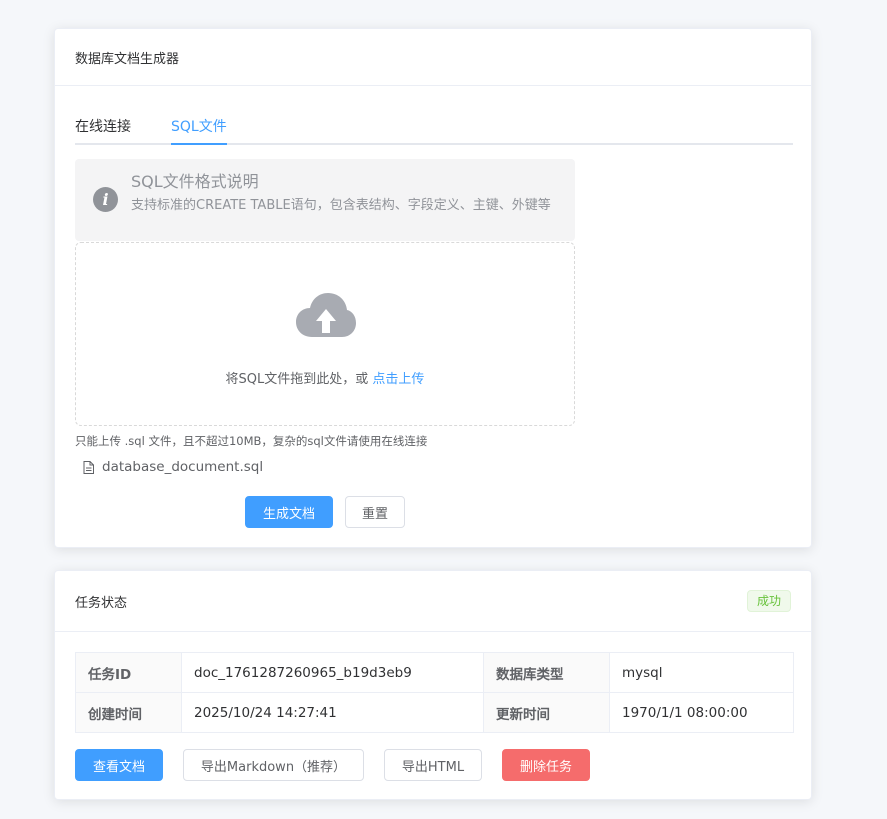  What do you see at coordinates (128, 712) in the screenshot?
I see `created-time-label: 创建时间` at bounding box center [128, 712].